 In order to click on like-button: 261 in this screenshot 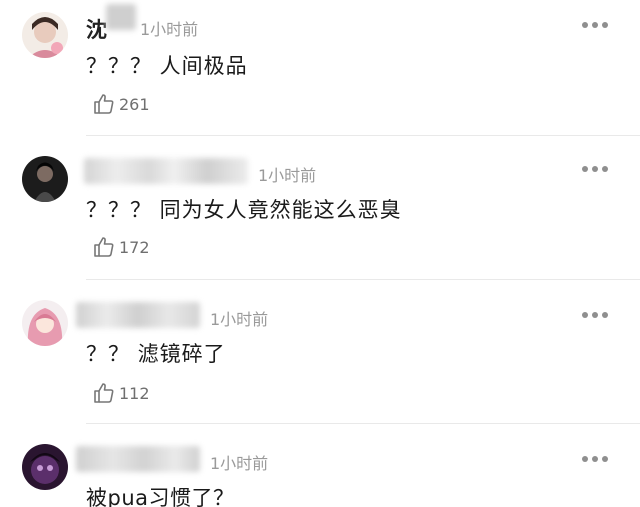, I will do `click(121, 104)`.